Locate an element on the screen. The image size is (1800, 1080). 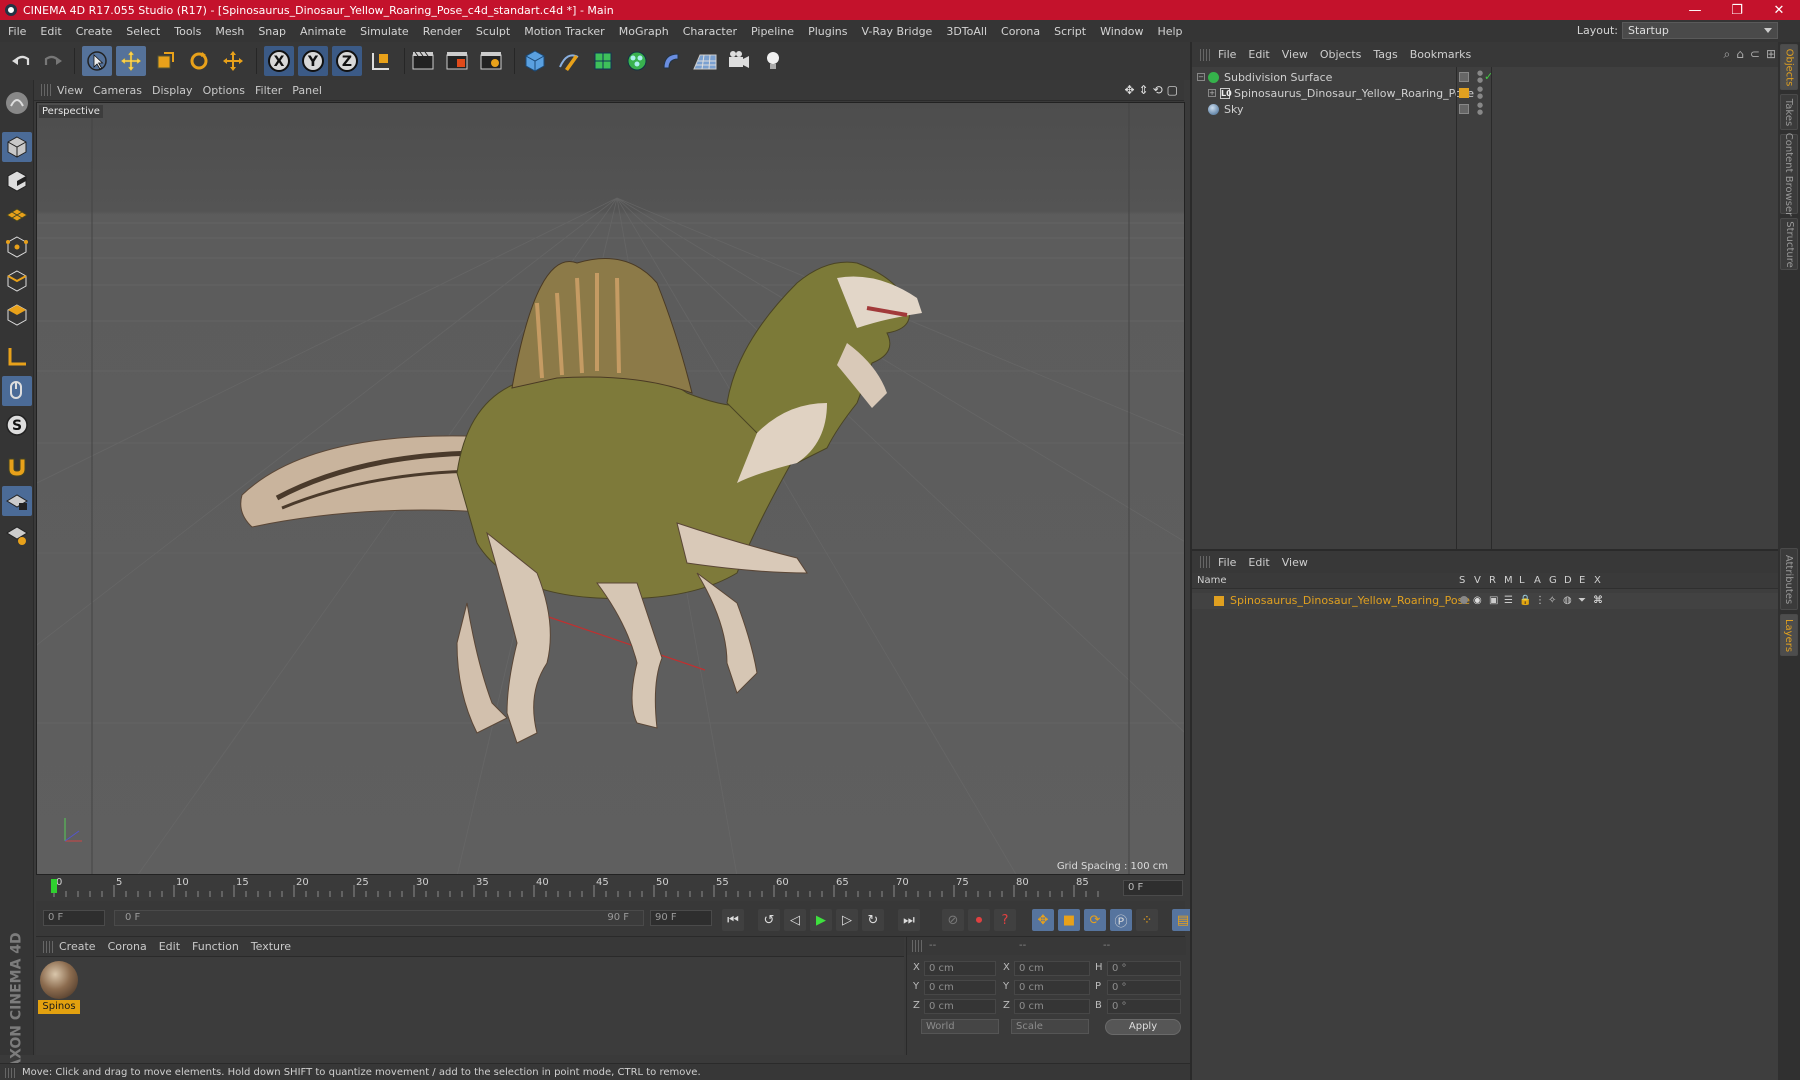
deformer-icon is located at coordinates (671, 61).